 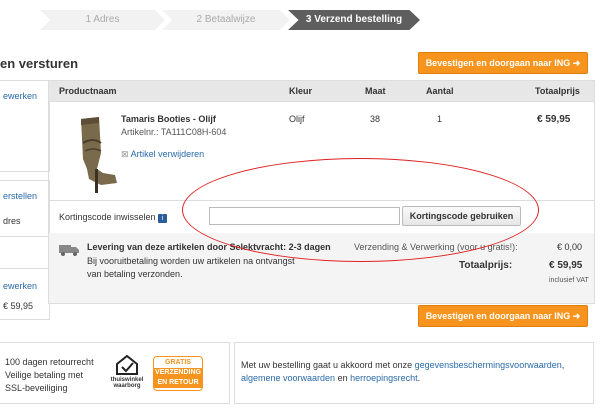 I want to click on annotation-ellipse, so click(x=360, y=210).